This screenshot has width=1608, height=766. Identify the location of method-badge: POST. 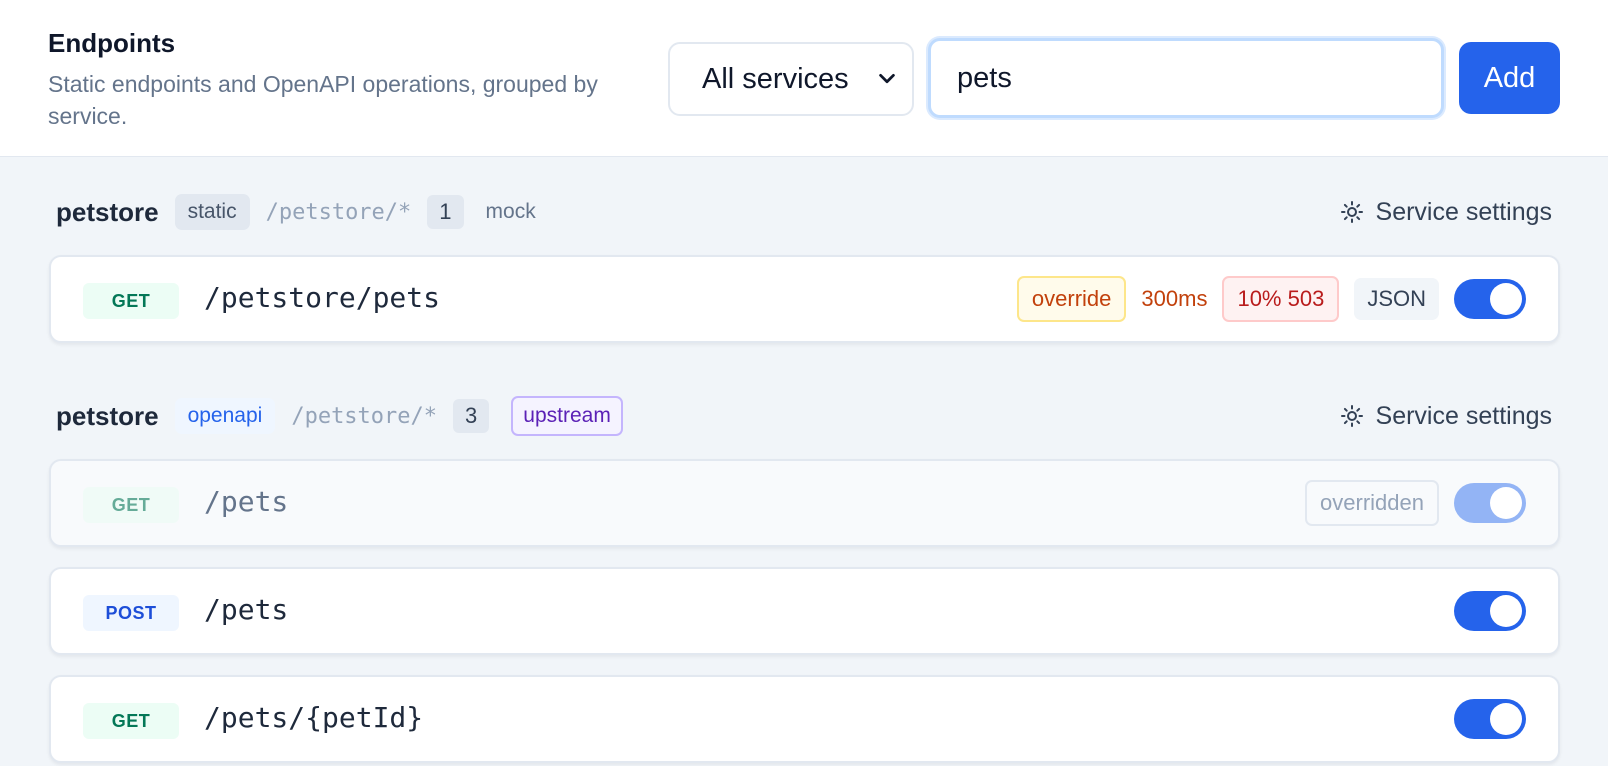
(131, 613).